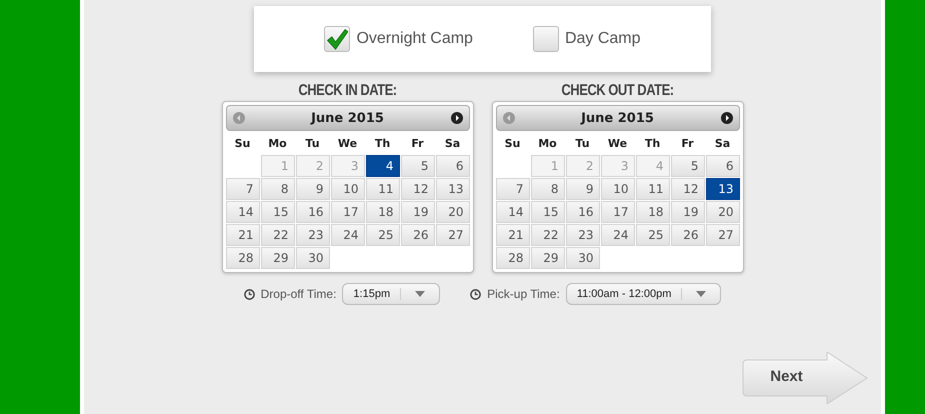  I want to click on time-label: Pick-up Time:, so click(523, 294).